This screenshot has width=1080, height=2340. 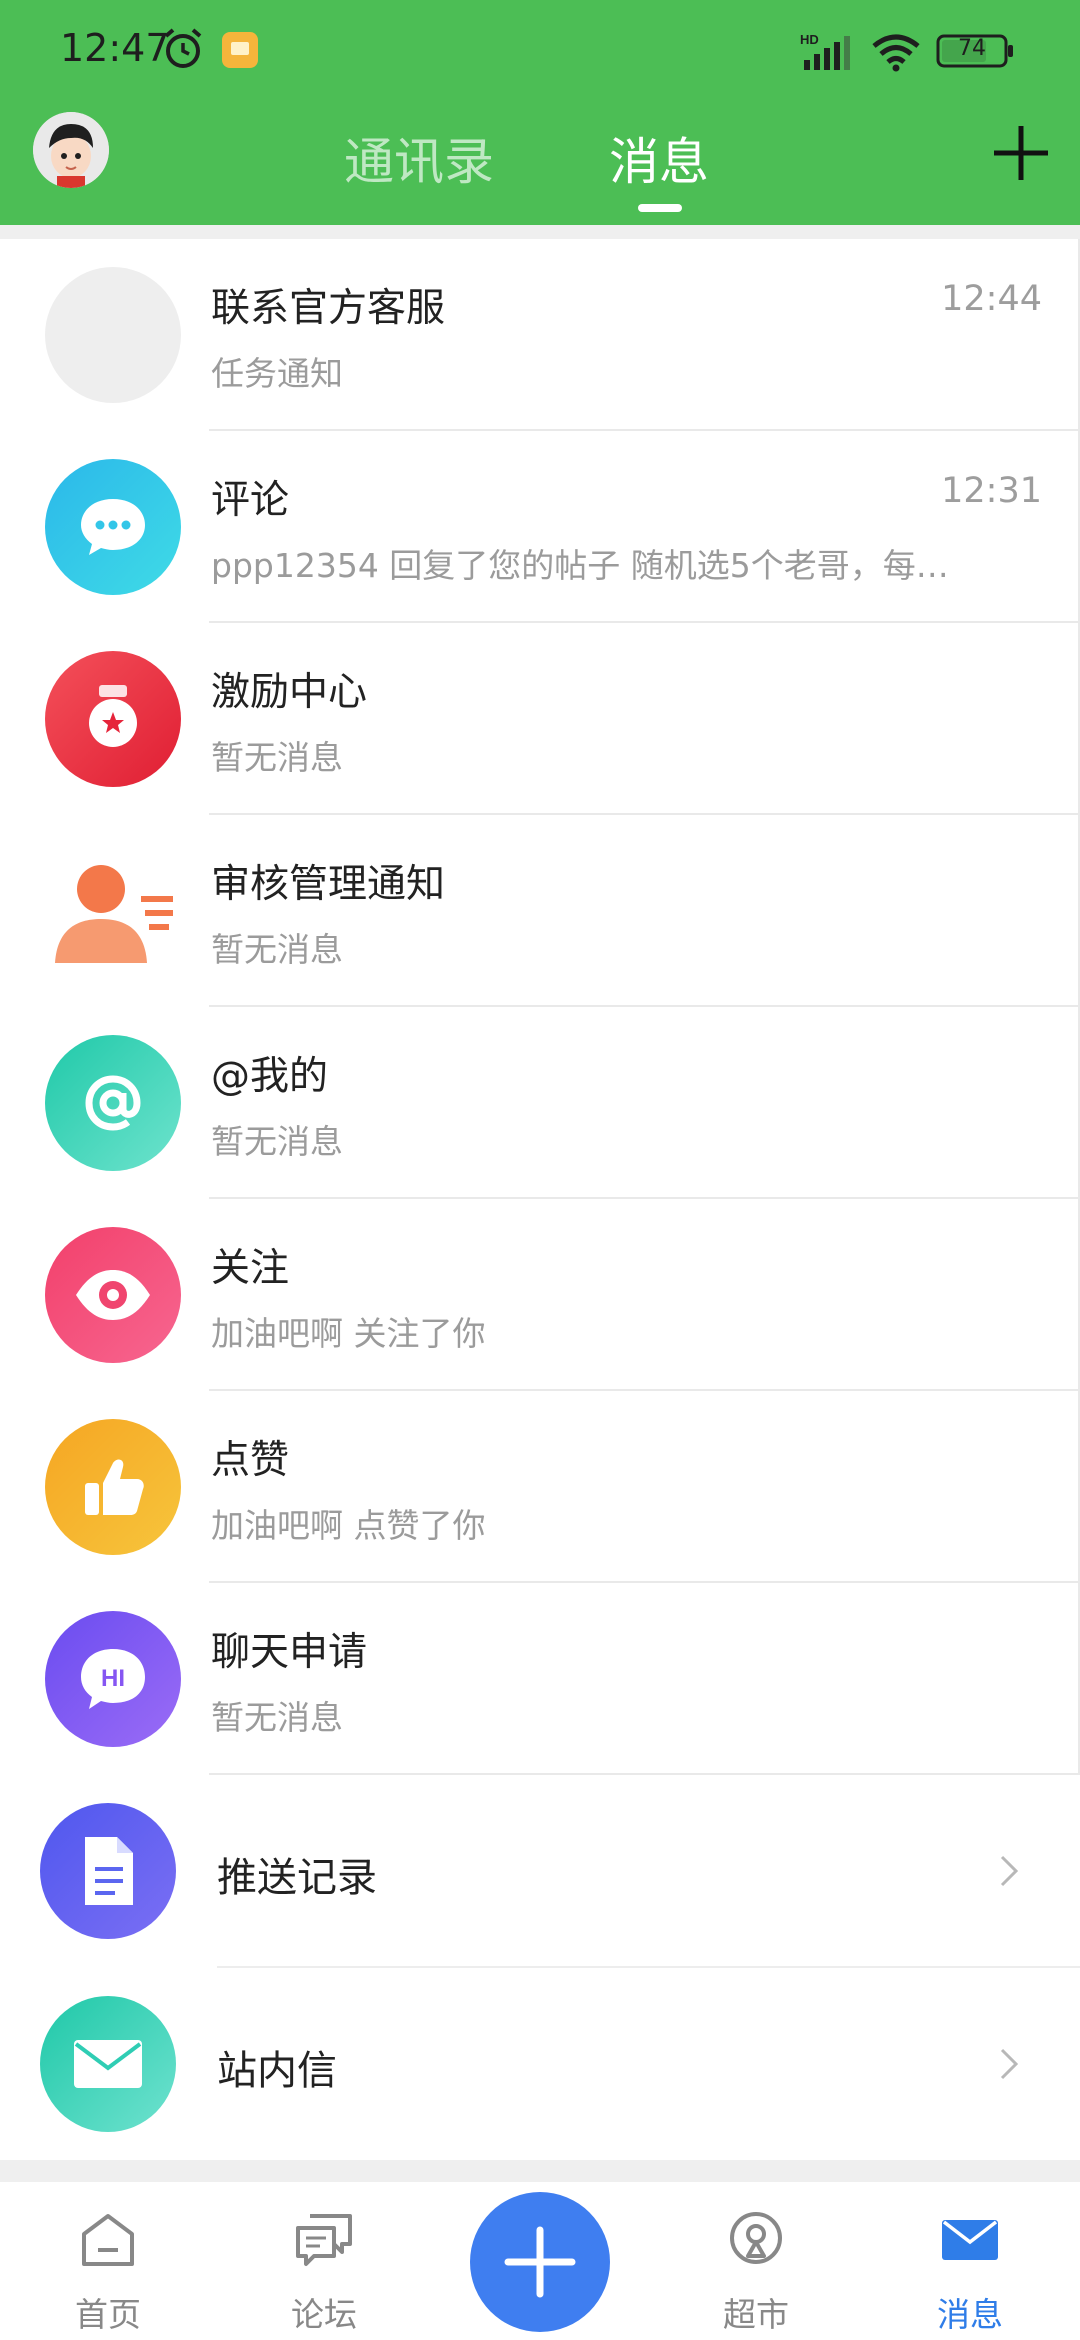 I want to click on list-item-customer-service: 联系官方客服 任务通知 12:44, so click(x=540, y=335).